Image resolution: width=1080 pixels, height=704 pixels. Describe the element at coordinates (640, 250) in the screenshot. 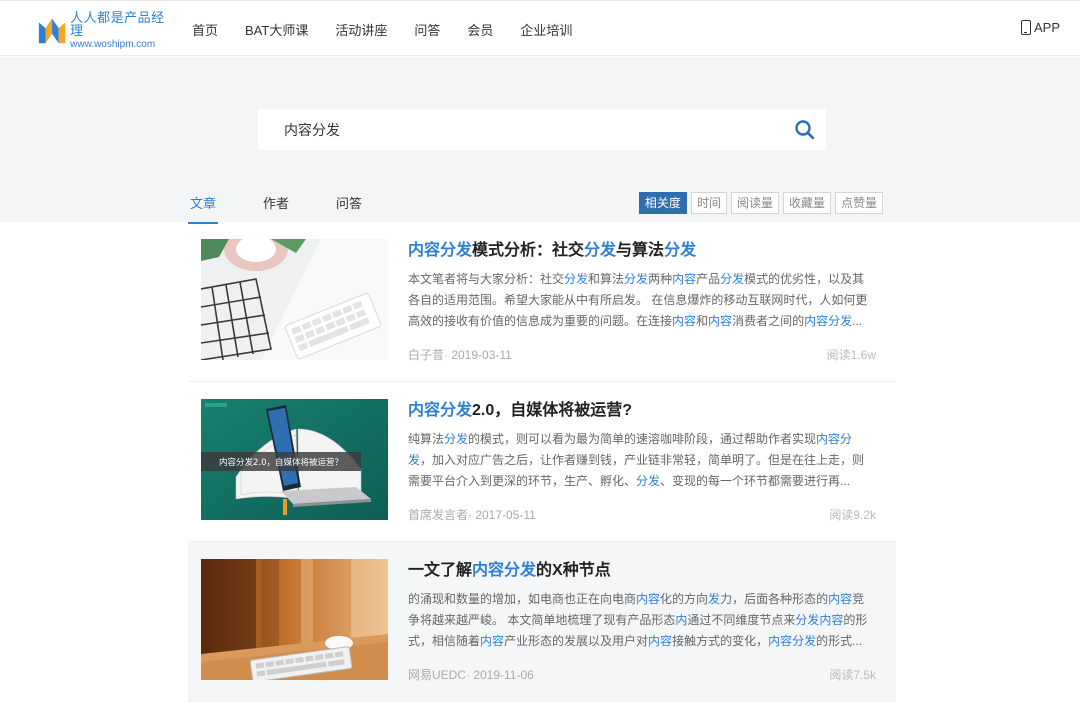

I see `text-segment: 与算法` at that location.